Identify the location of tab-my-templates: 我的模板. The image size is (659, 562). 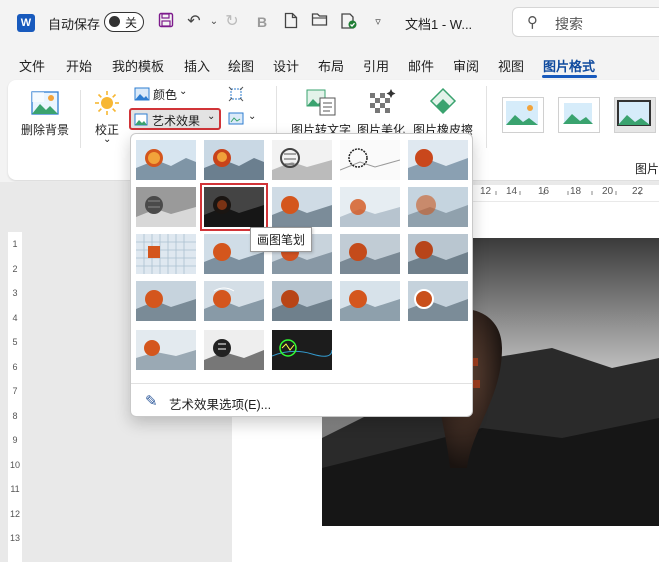
(138, 65).